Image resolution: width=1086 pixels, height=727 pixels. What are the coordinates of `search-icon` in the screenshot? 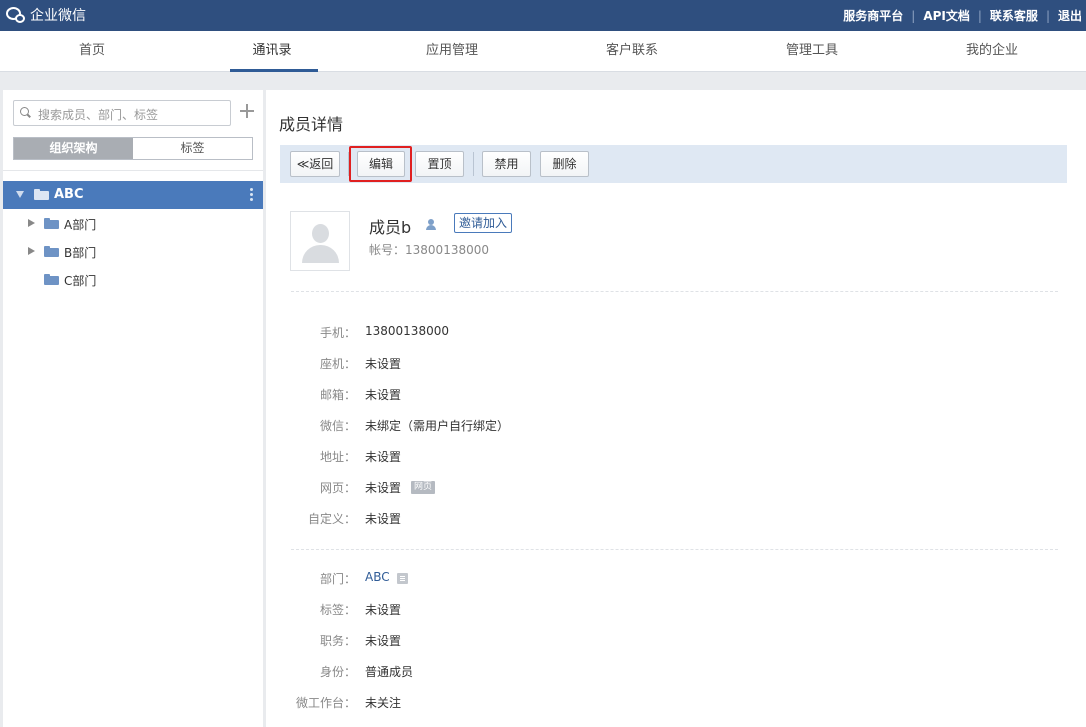 It's located at (25, 112).